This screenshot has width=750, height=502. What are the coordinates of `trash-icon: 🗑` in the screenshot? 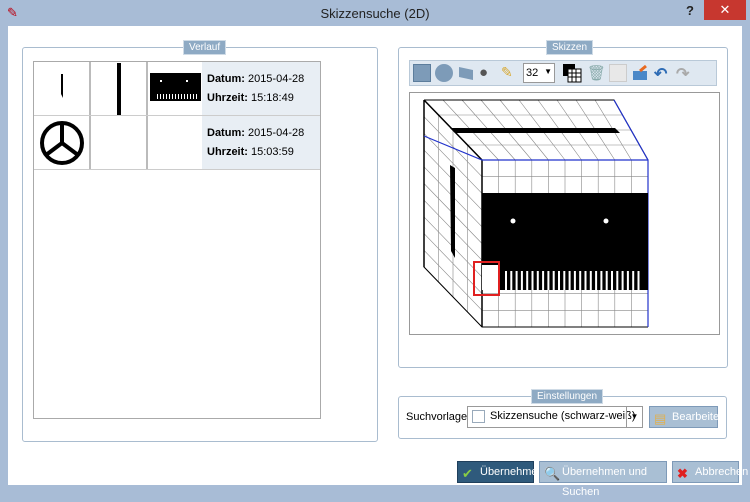 It's located at (596, 73).